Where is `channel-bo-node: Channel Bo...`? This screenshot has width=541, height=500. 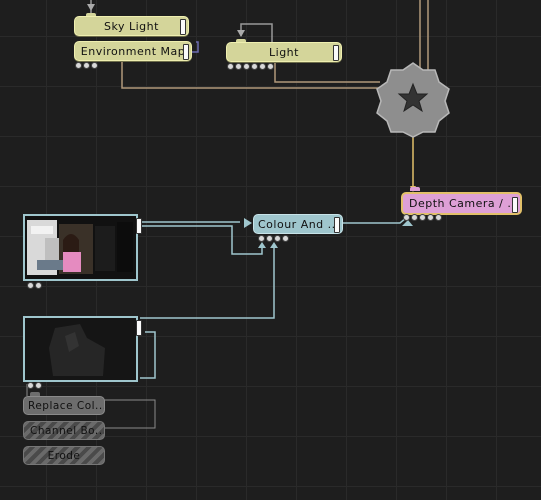 channel-bo-node: Channel Bo... is located at coordinates (64, 430).